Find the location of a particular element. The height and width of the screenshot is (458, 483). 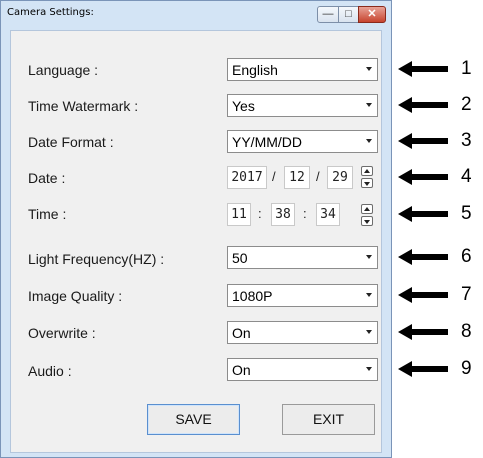

date-label: Date : is located at coordinates (47, 178).